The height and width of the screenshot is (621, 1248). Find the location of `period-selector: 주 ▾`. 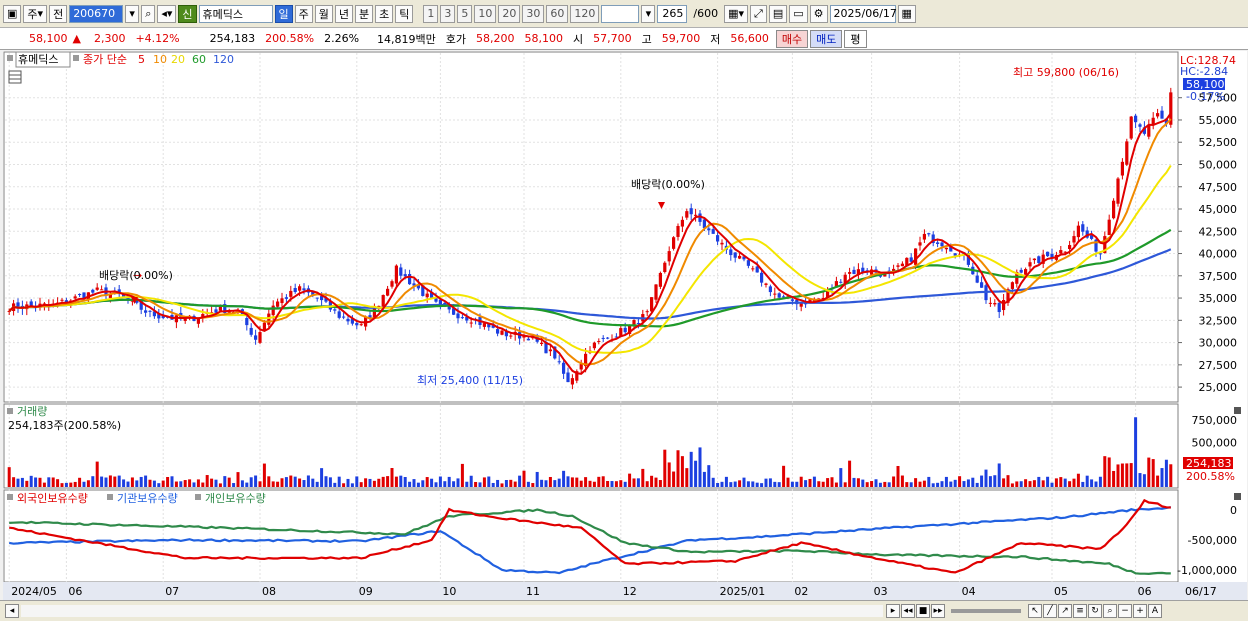

period-selector: 주 ▾ is located at coordinates (35, 13).